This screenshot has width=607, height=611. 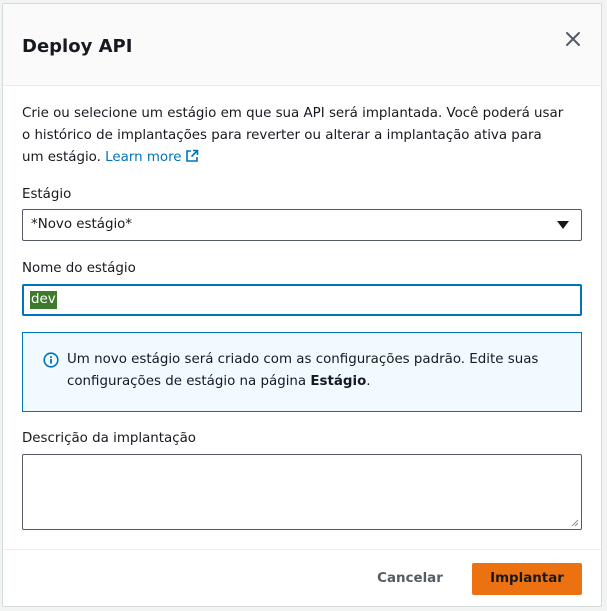 What do you see at coordinates (338, 381) in the screenshot?
I see `info-text-bold: Estágio` at bounding box center [338, 381].